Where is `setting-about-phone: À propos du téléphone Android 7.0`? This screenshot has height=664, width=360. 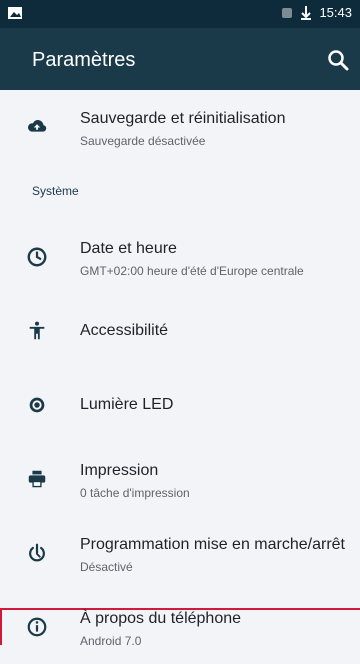 setting-about-phone: À propos du téléphone Android 7.0 is located at coordinates (180, 627).